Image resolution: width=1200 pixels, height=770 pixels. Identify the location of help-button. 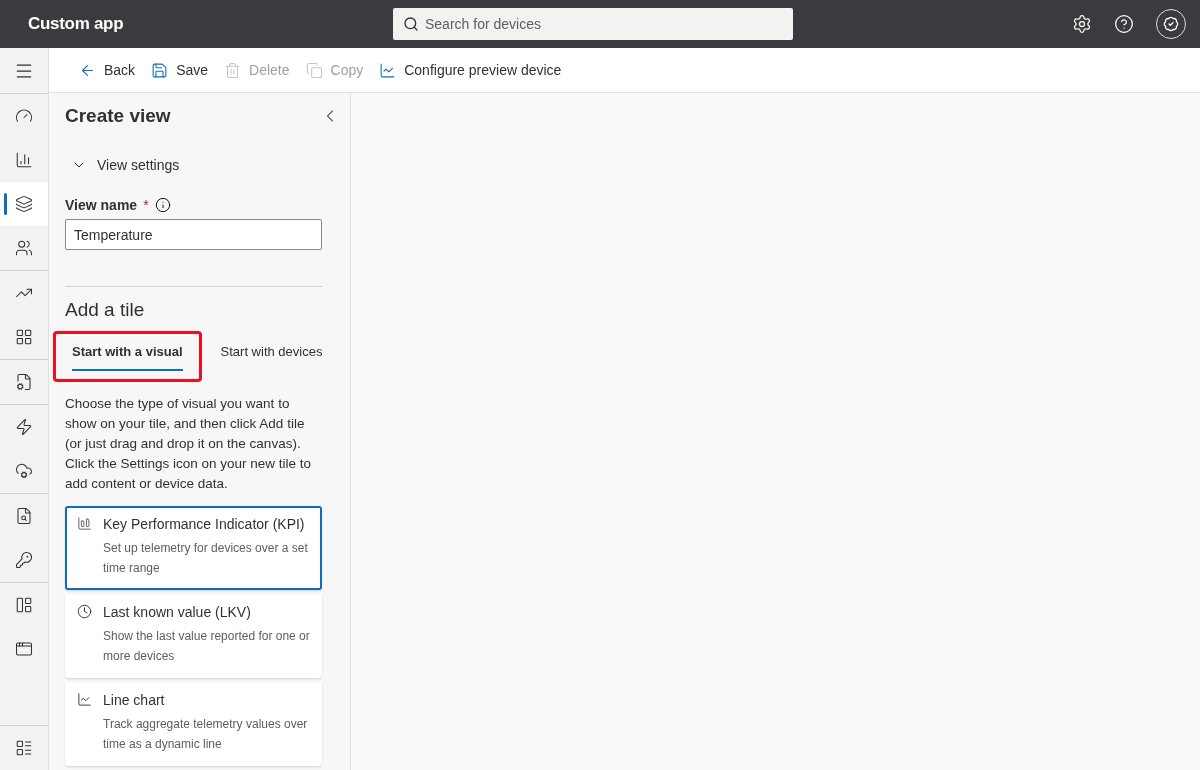
(1124, 24).